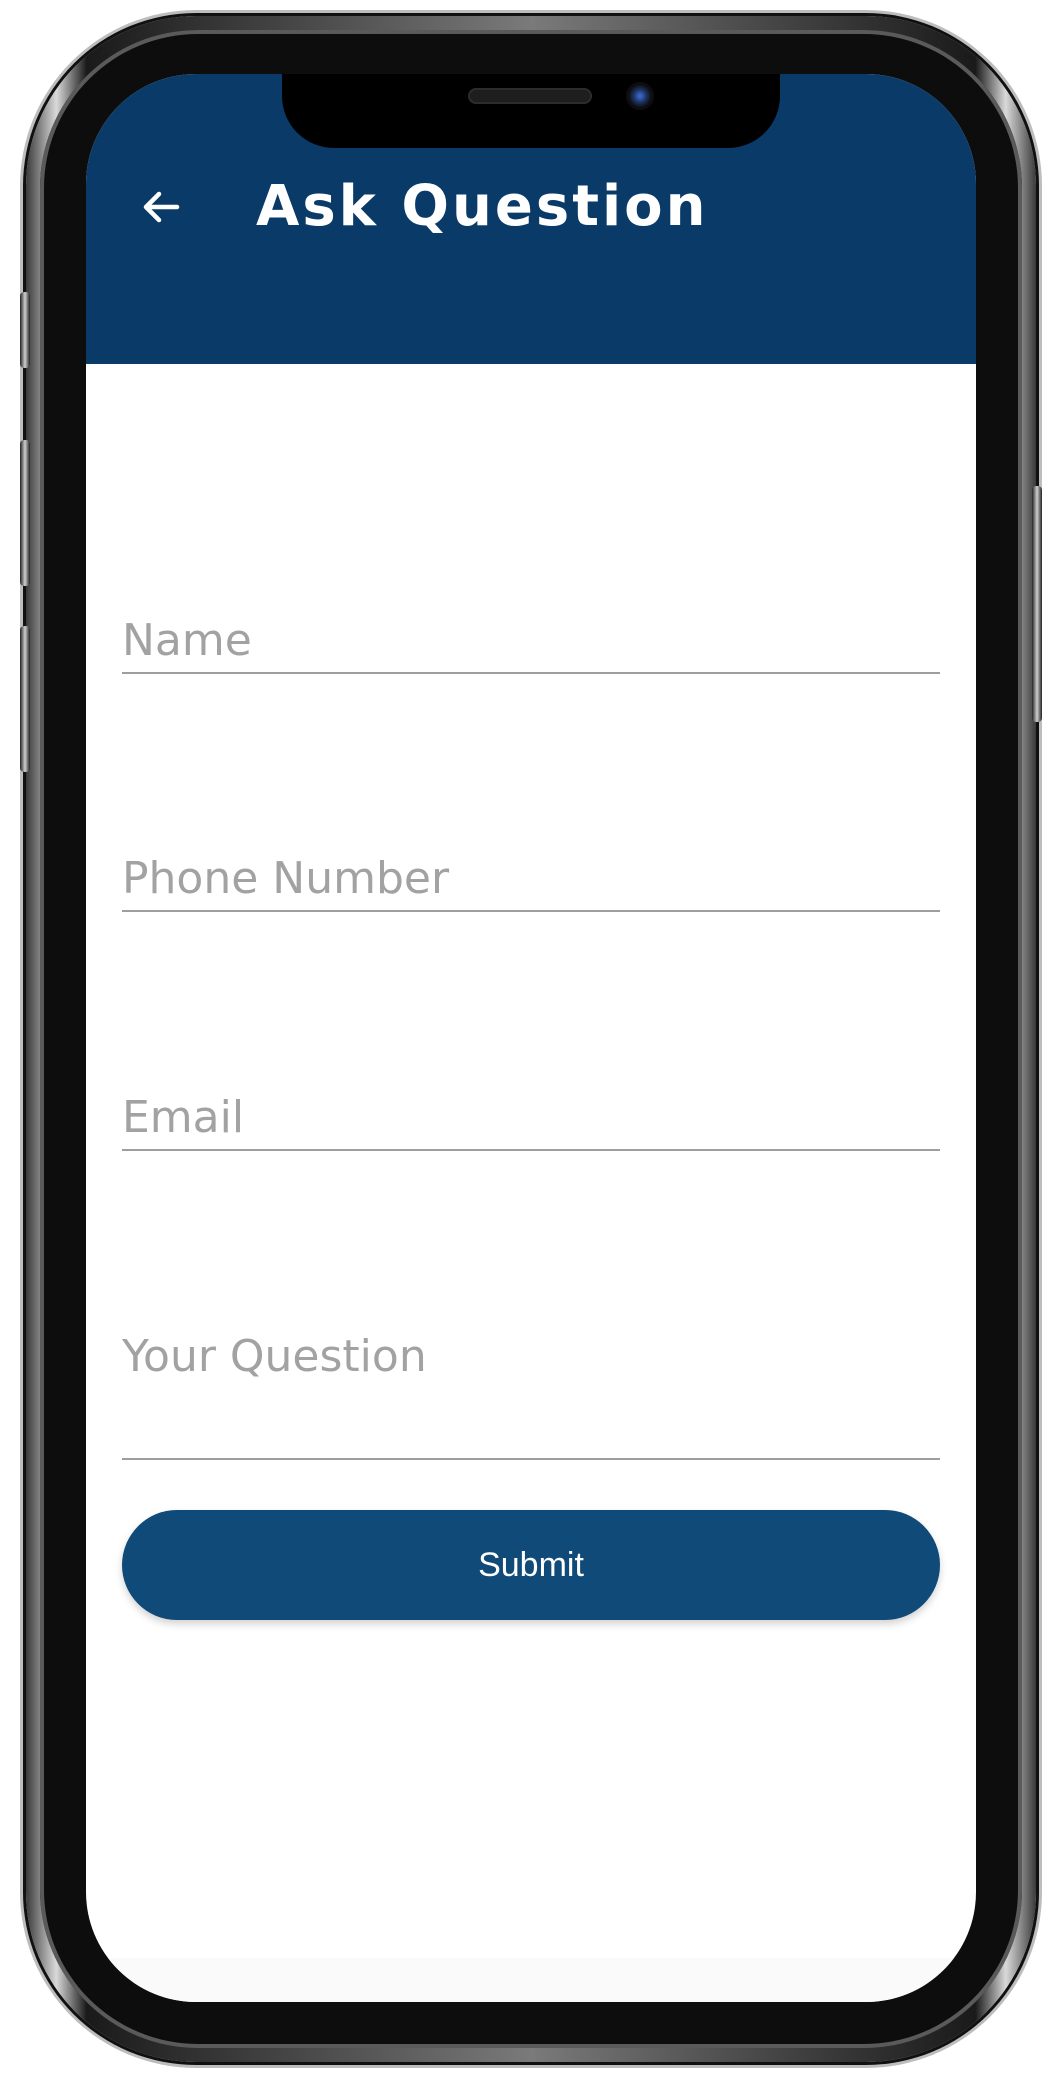  I want to click on email-input, so click(531, 1118).